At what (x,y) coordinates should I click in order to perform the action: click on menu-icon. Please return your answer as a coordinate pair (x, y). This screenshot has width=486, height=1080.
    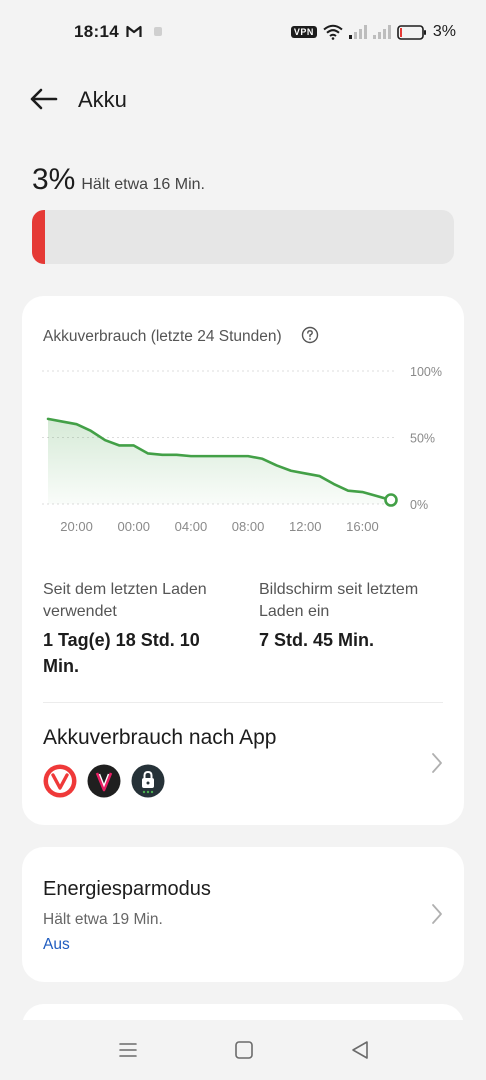
    Looking at the image, I should click on (128, 1050).